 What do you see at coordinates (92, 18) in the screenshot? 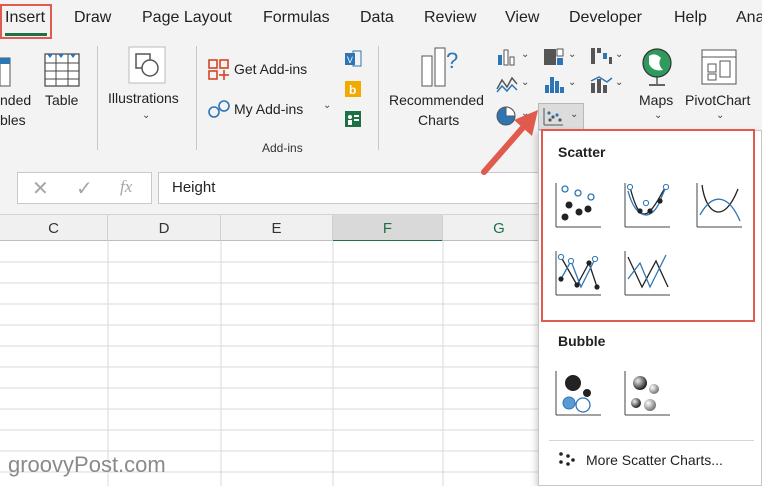
I see `tab-draw: Draw` at bounding box center [92, 18].